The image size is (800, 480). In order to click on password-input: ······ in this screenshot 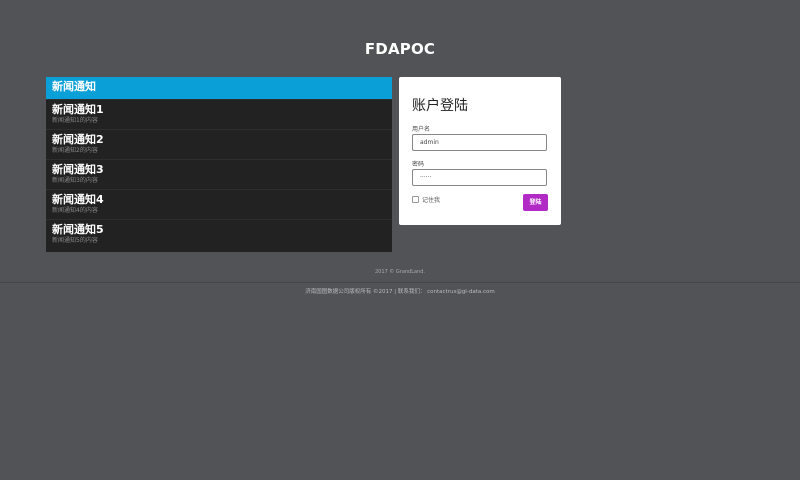, I will do `click(479, 177)`.